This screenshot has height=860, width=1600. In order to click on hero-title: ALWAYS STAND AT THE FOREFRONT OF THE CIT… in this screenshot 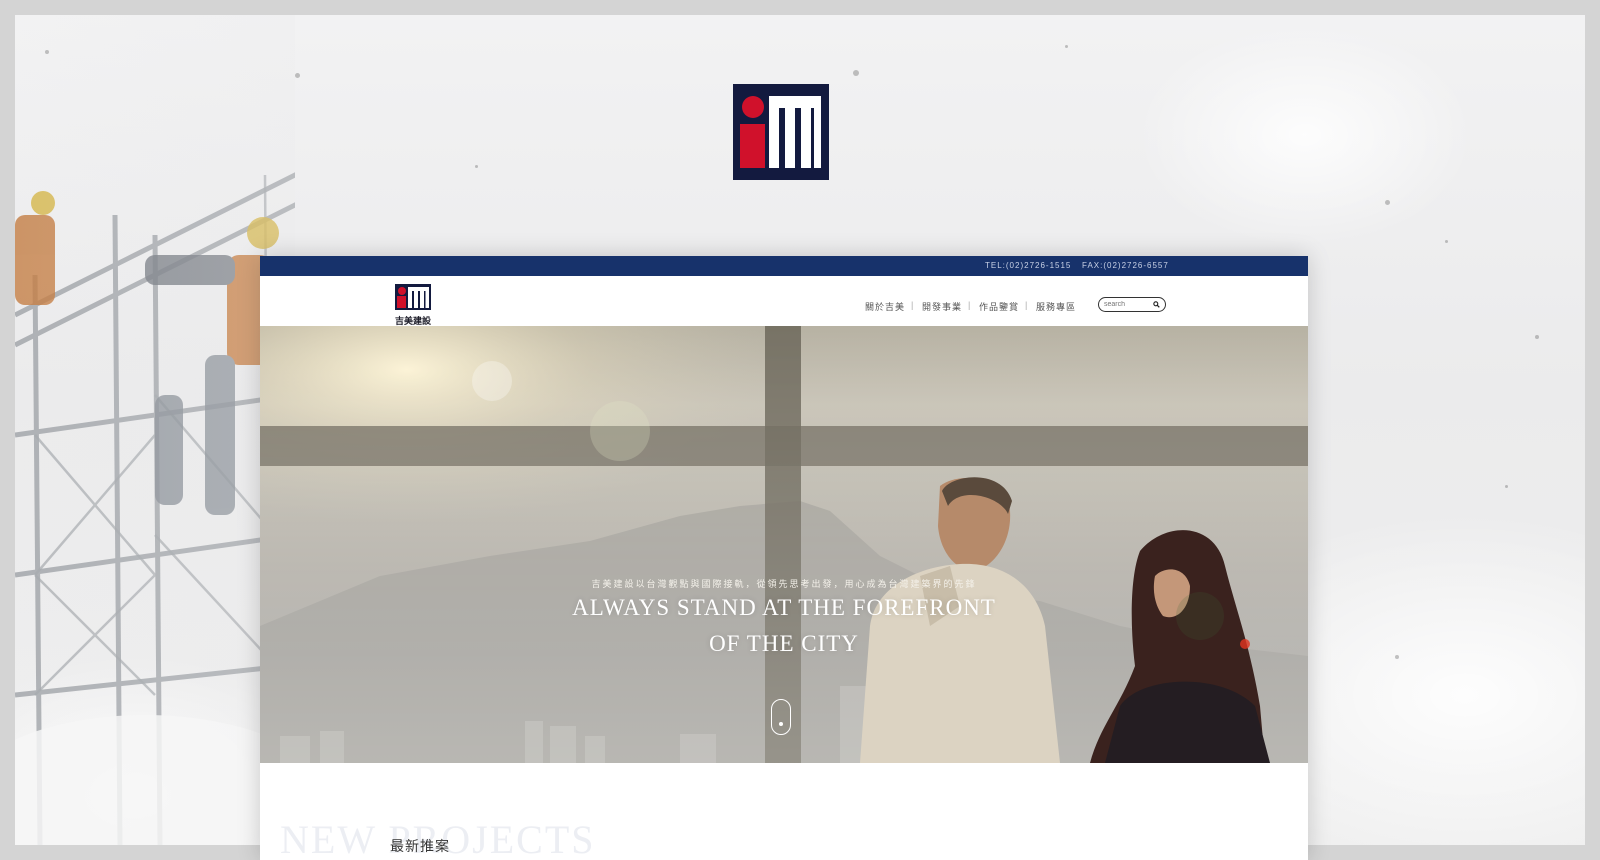, I will do `click(784, 626)`.